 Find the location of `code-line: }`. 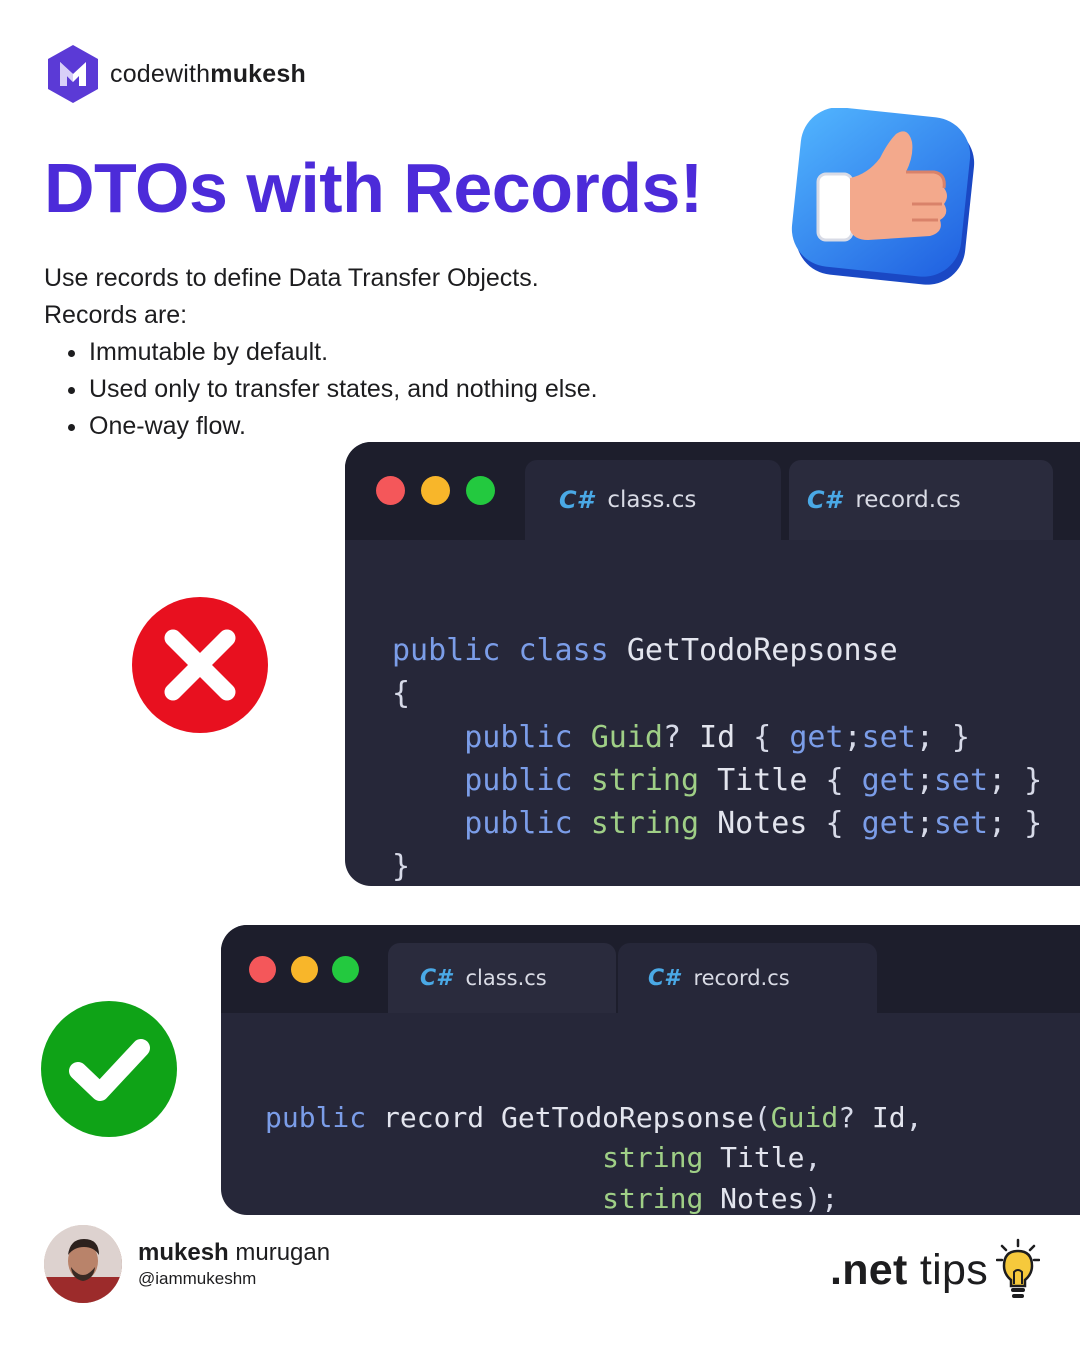

code-line: } is located at coordinates (401, 867).